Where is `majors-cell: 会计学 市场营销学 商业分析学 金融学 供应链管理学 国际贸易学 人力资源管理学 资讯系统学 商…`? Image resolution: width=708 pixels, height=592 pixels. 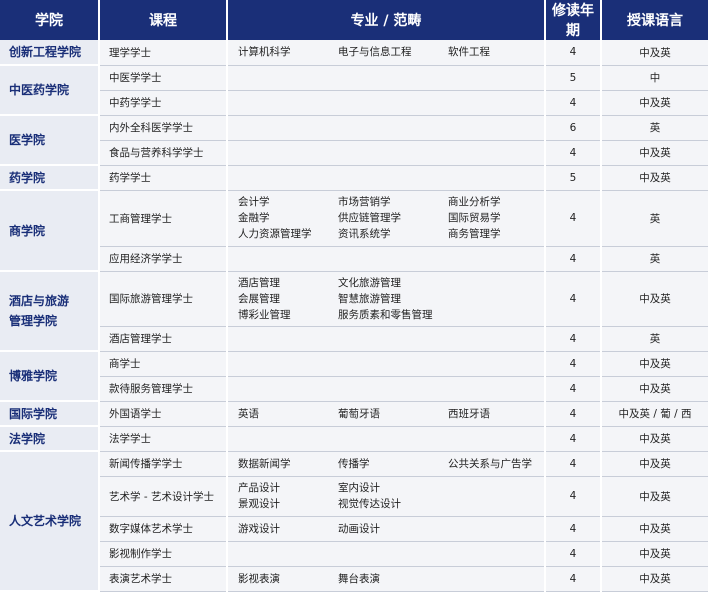
majors-cell: 会计学 市场营销学 商业分析学 金融学 供应链管理学 国际贸易学 人力资源管理学 资讯系统学 商… is located at coordinates (386, 218).